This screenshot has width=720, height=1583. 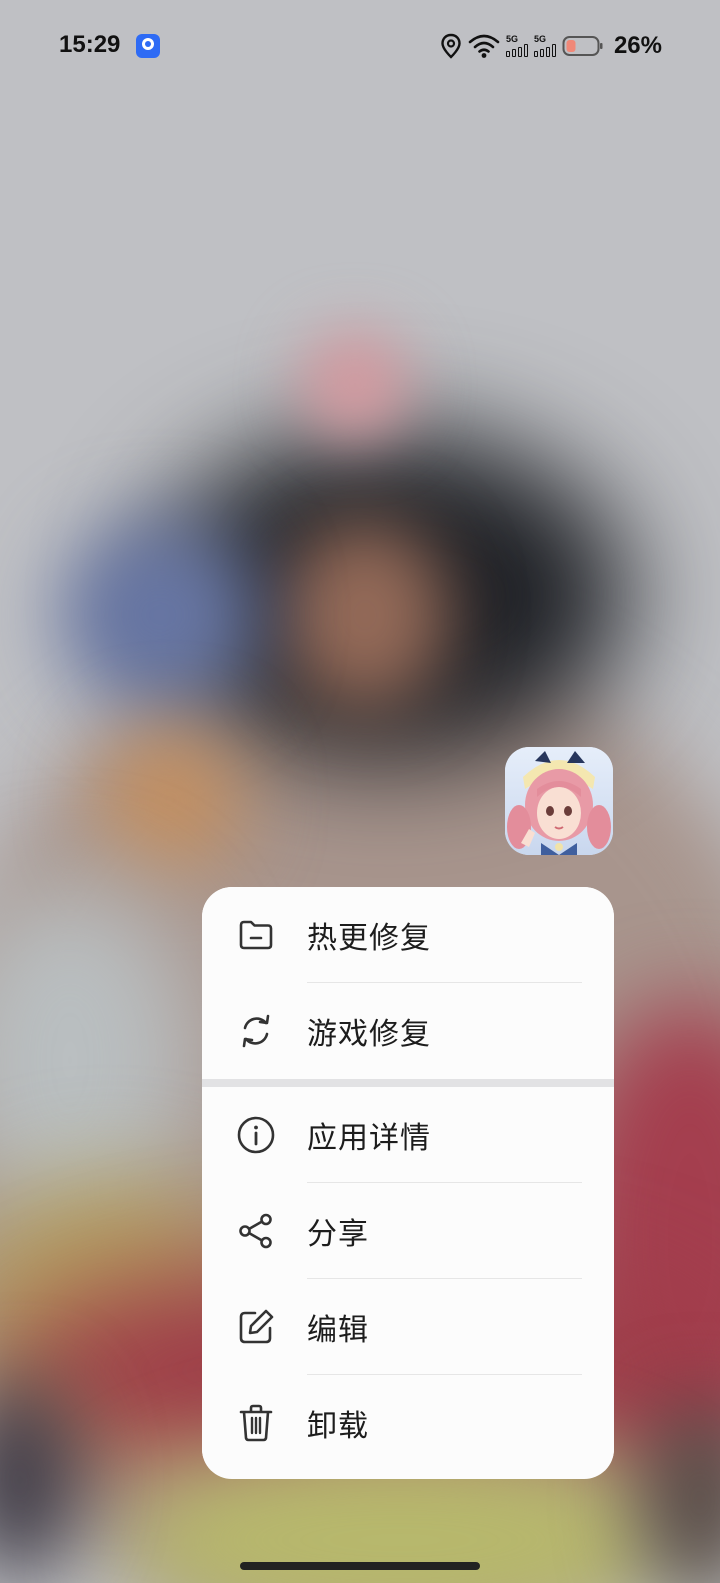 What do you see at coordinates (256, 1031) in the screenshot?
I see `refresh-icon` at bounding box center [256, 1031].